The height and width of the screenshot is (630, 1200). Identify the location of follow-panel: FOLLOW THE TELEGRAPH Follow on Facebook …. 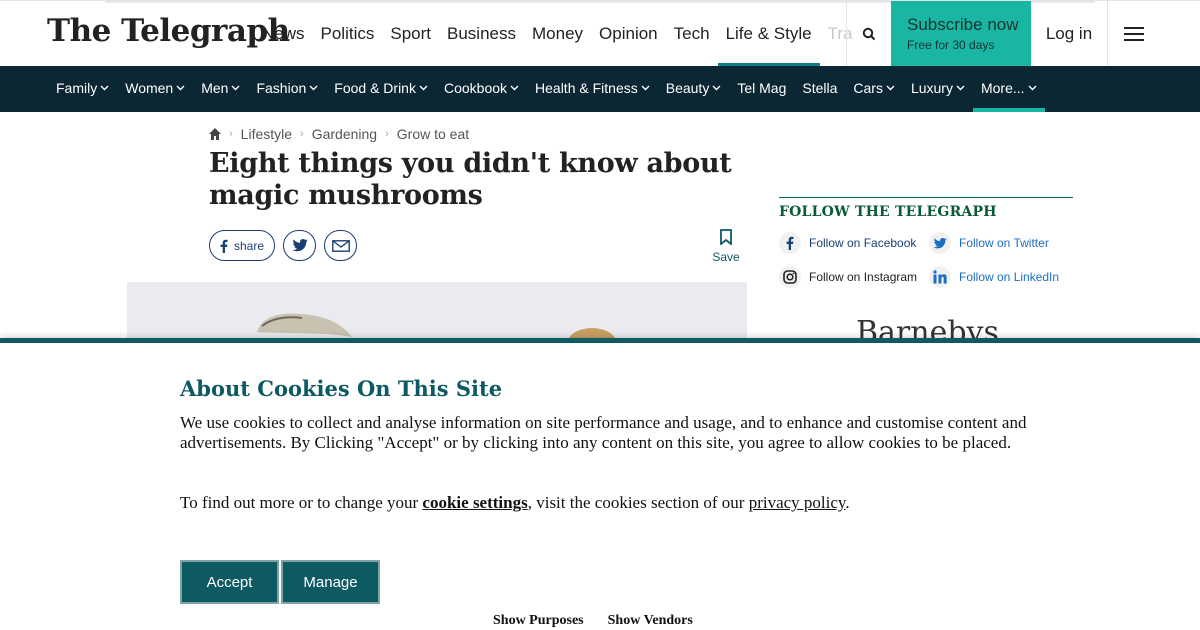
(926, 242).